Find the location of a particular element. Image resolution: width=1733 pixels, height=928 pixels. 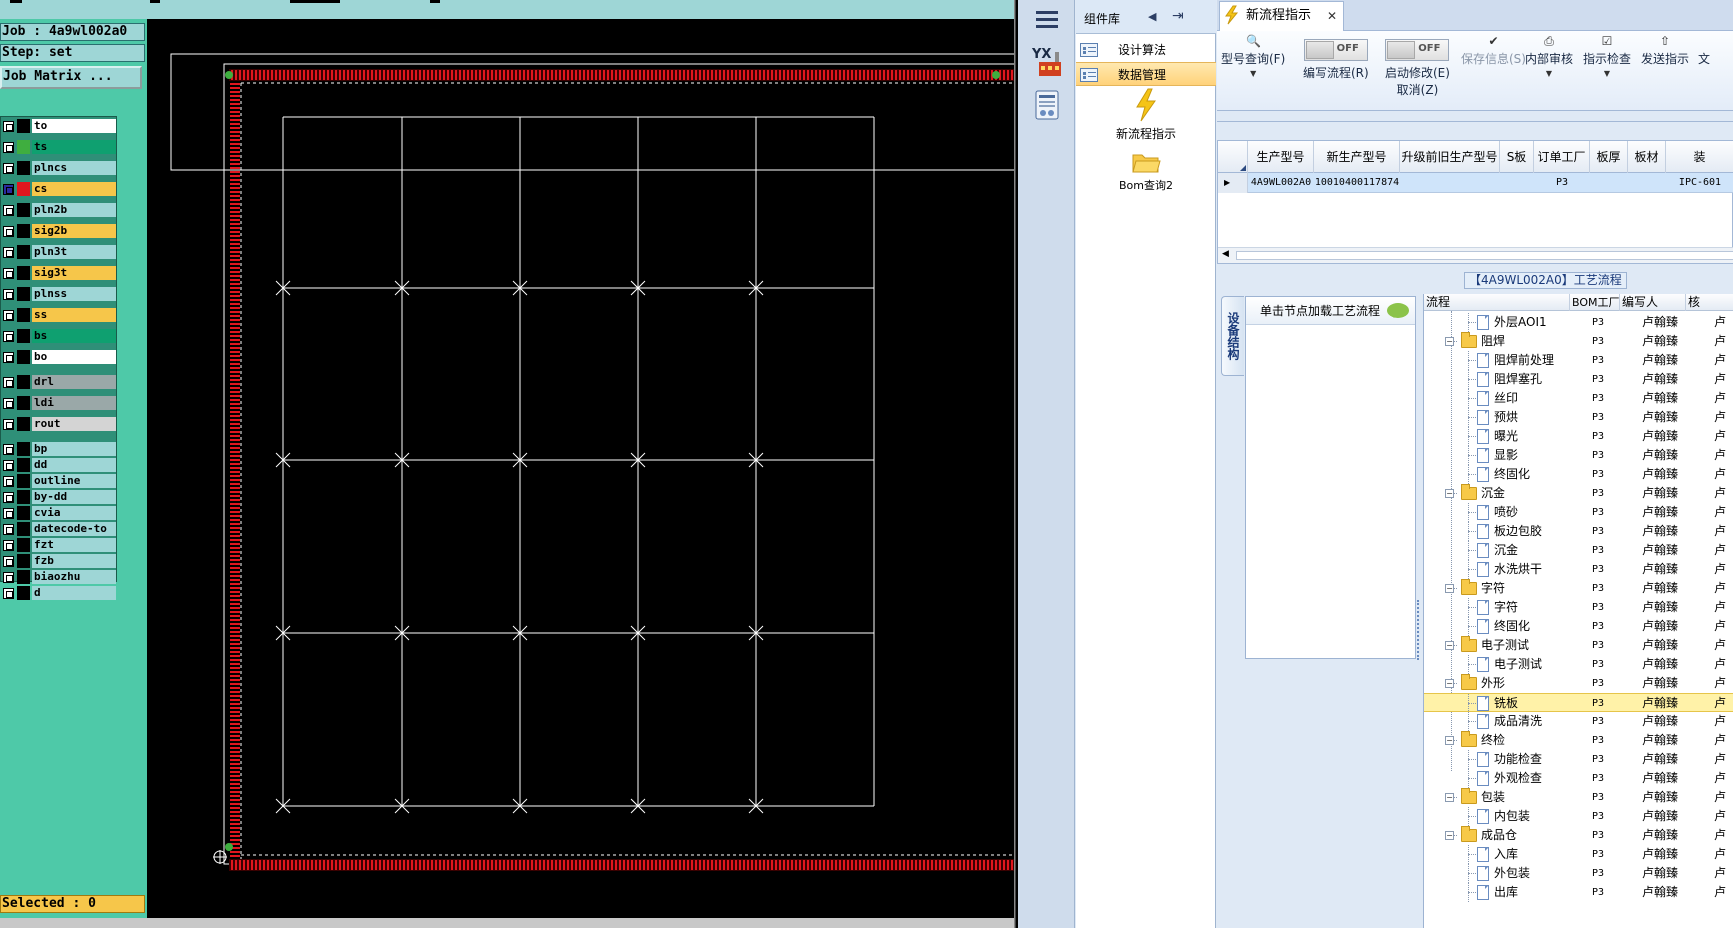

layer-row: sig3t is located at coordinates (59, 273).